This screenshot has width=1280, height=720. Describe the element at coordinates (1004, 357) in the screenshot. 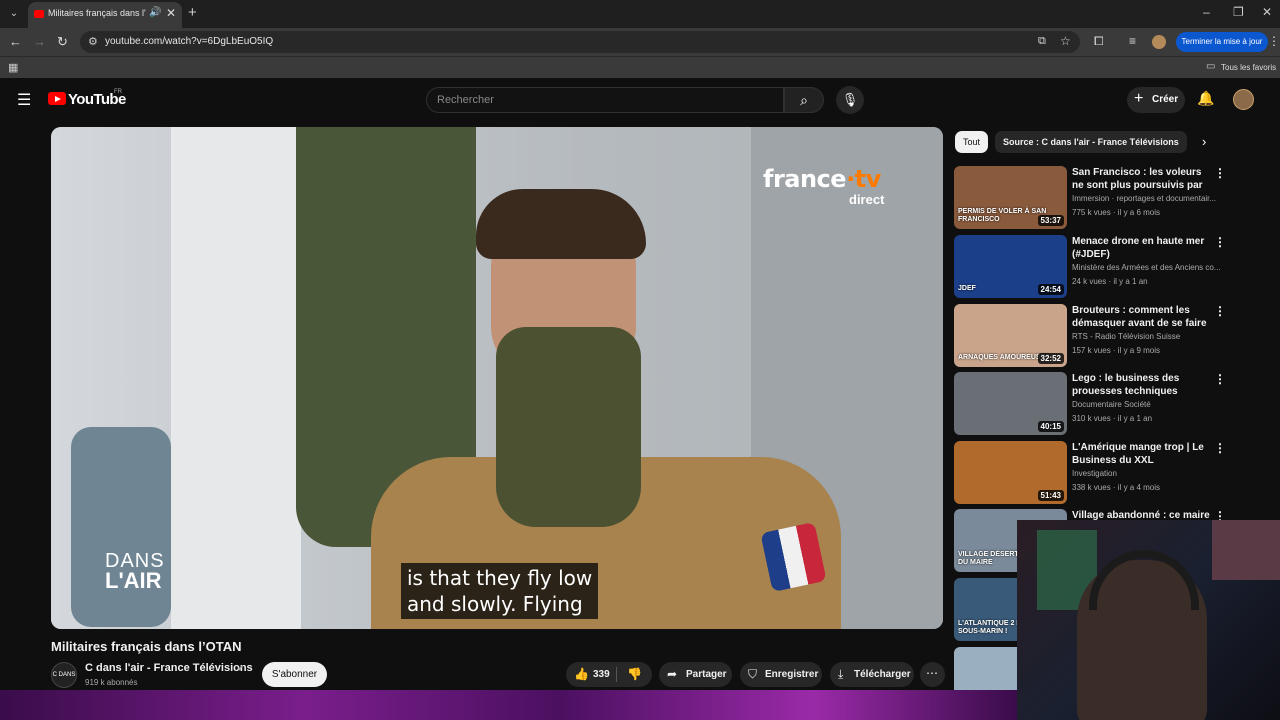

I see `thumbnail-text: ARNAQUES AMOUREUSES` at that location.